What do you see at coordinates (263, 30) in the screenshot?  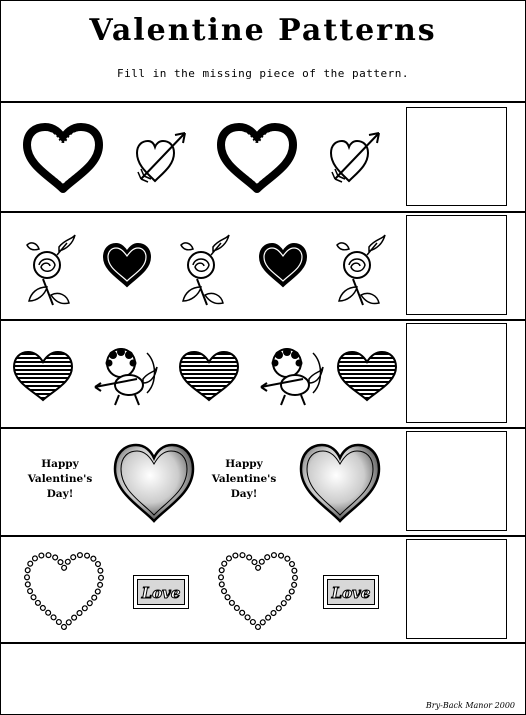 I see `worksheet-title: Valentine Patterns` at bounding box center [263, 30].